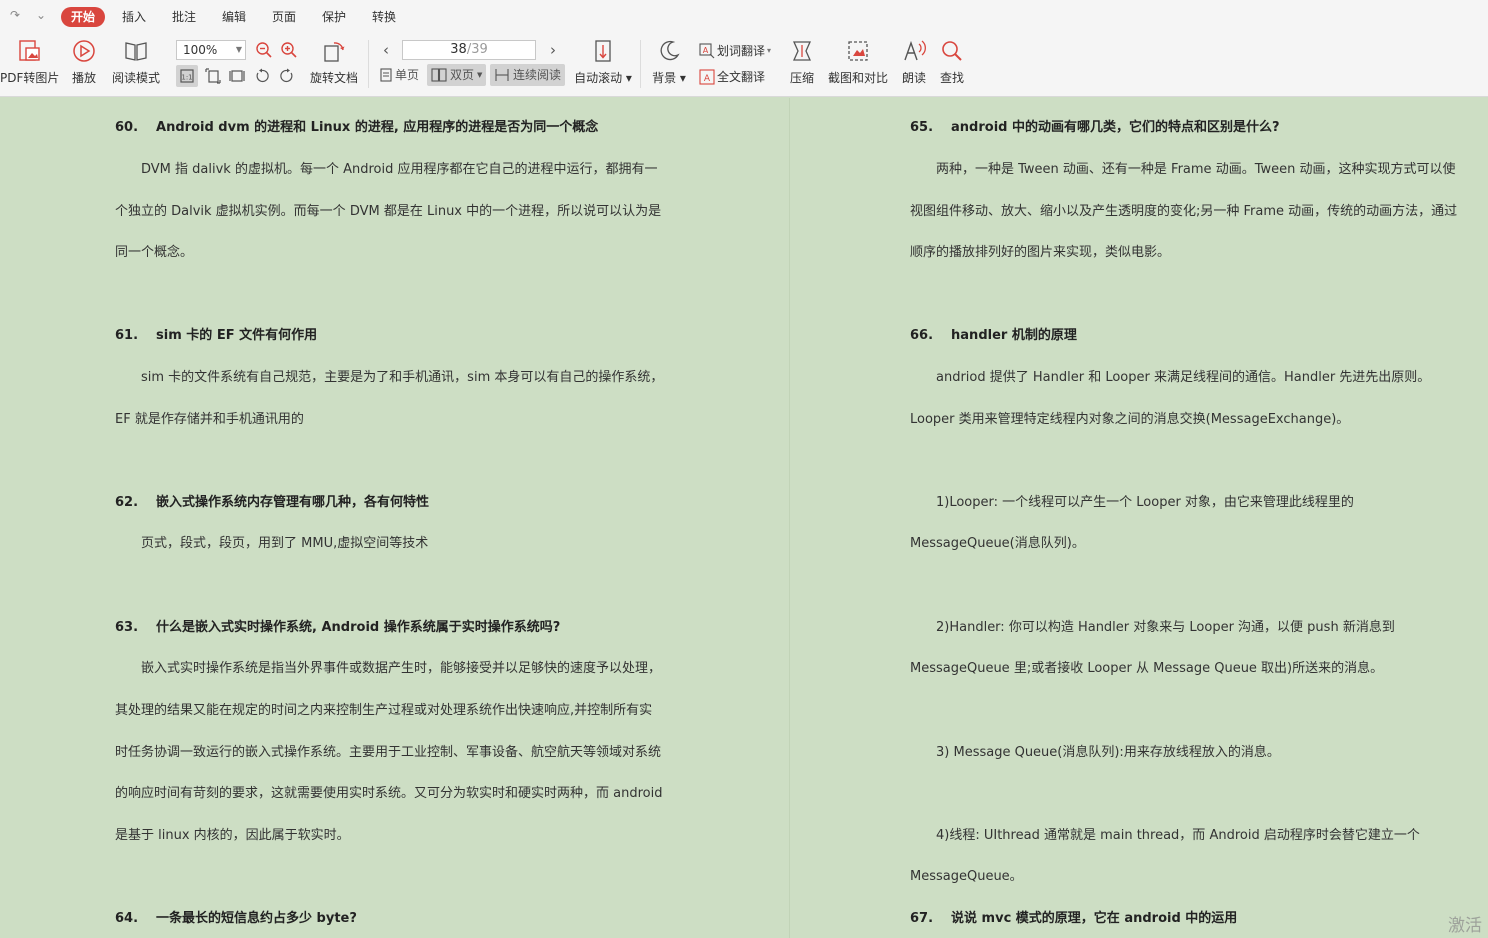 The width and height of the screenshot is (1488, 938). What do you see at coordinates (669, 78) in the screenshot?
I see `background-label: 背景 ▾` at bounding box center [669, 78].